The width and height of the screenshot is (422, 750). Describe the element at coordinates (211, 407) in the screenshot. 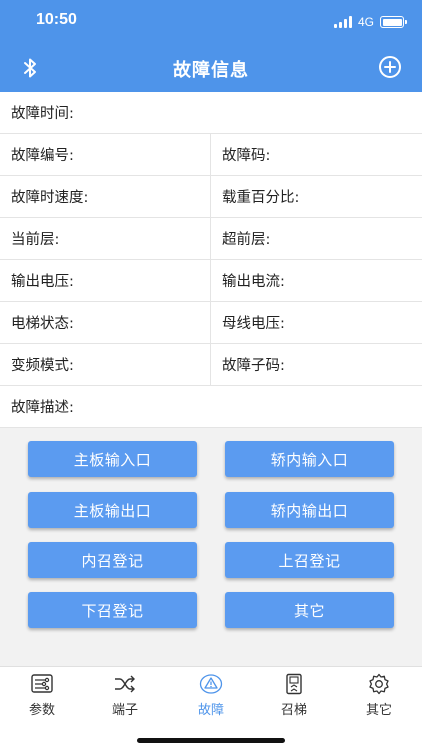

I see `table-row: 故障描述:` at that location.